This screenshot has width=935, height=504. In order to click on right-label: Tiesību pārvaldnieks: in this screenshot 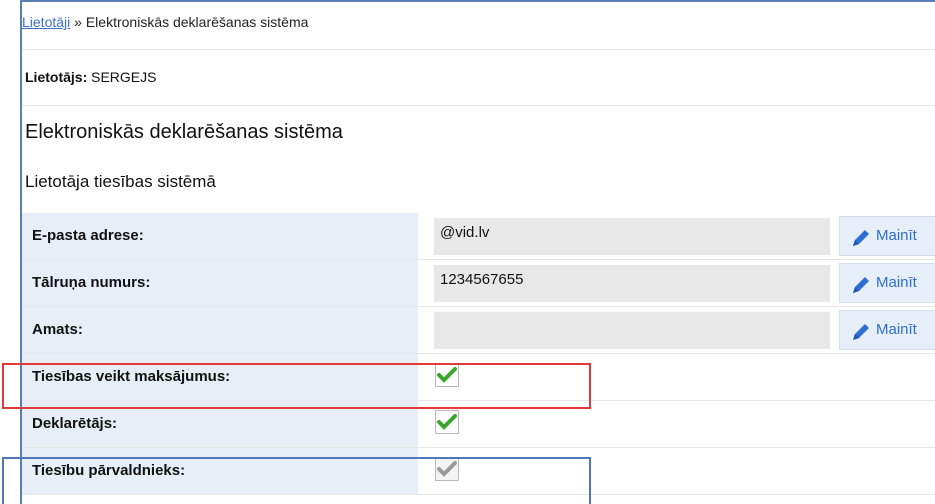, I will do `click(220, 471)`.